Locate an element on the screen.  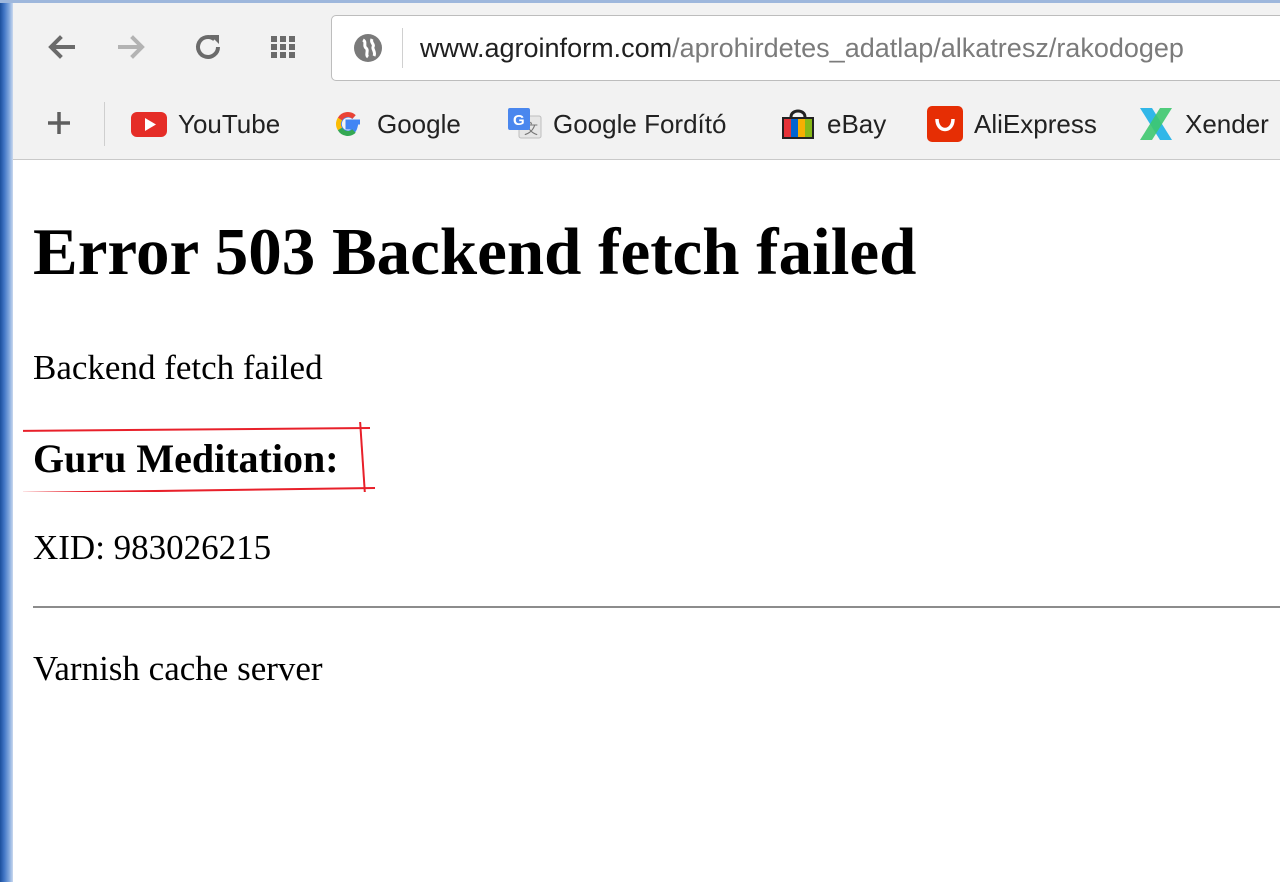
apps-grid-icon is located at coordinates (283, 47).